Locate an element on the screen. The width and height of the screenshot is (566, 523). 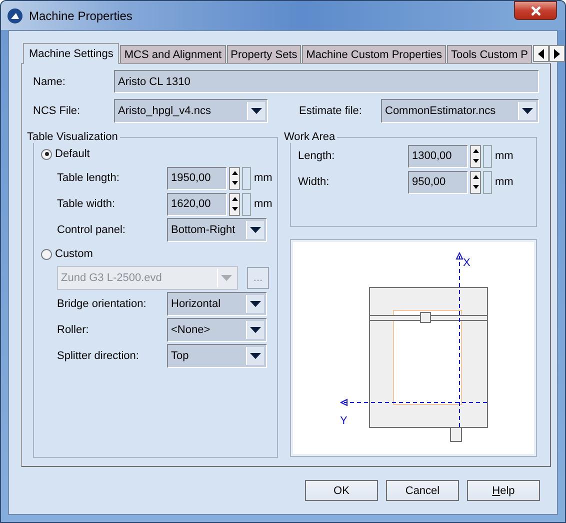
field-label: Width: is located at coordinates (314, 182).